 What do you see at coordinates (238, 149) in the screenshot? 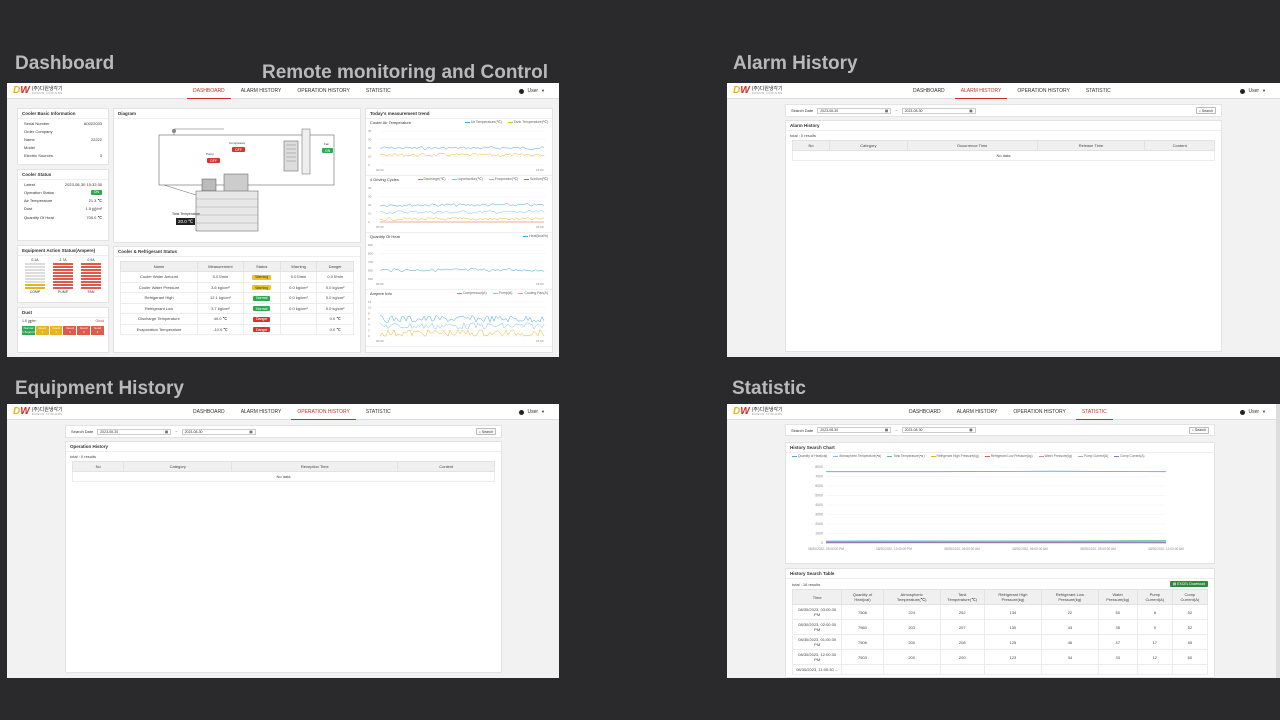
I see `compressor-state-badge: OFF` at bounding box center [238, 149].